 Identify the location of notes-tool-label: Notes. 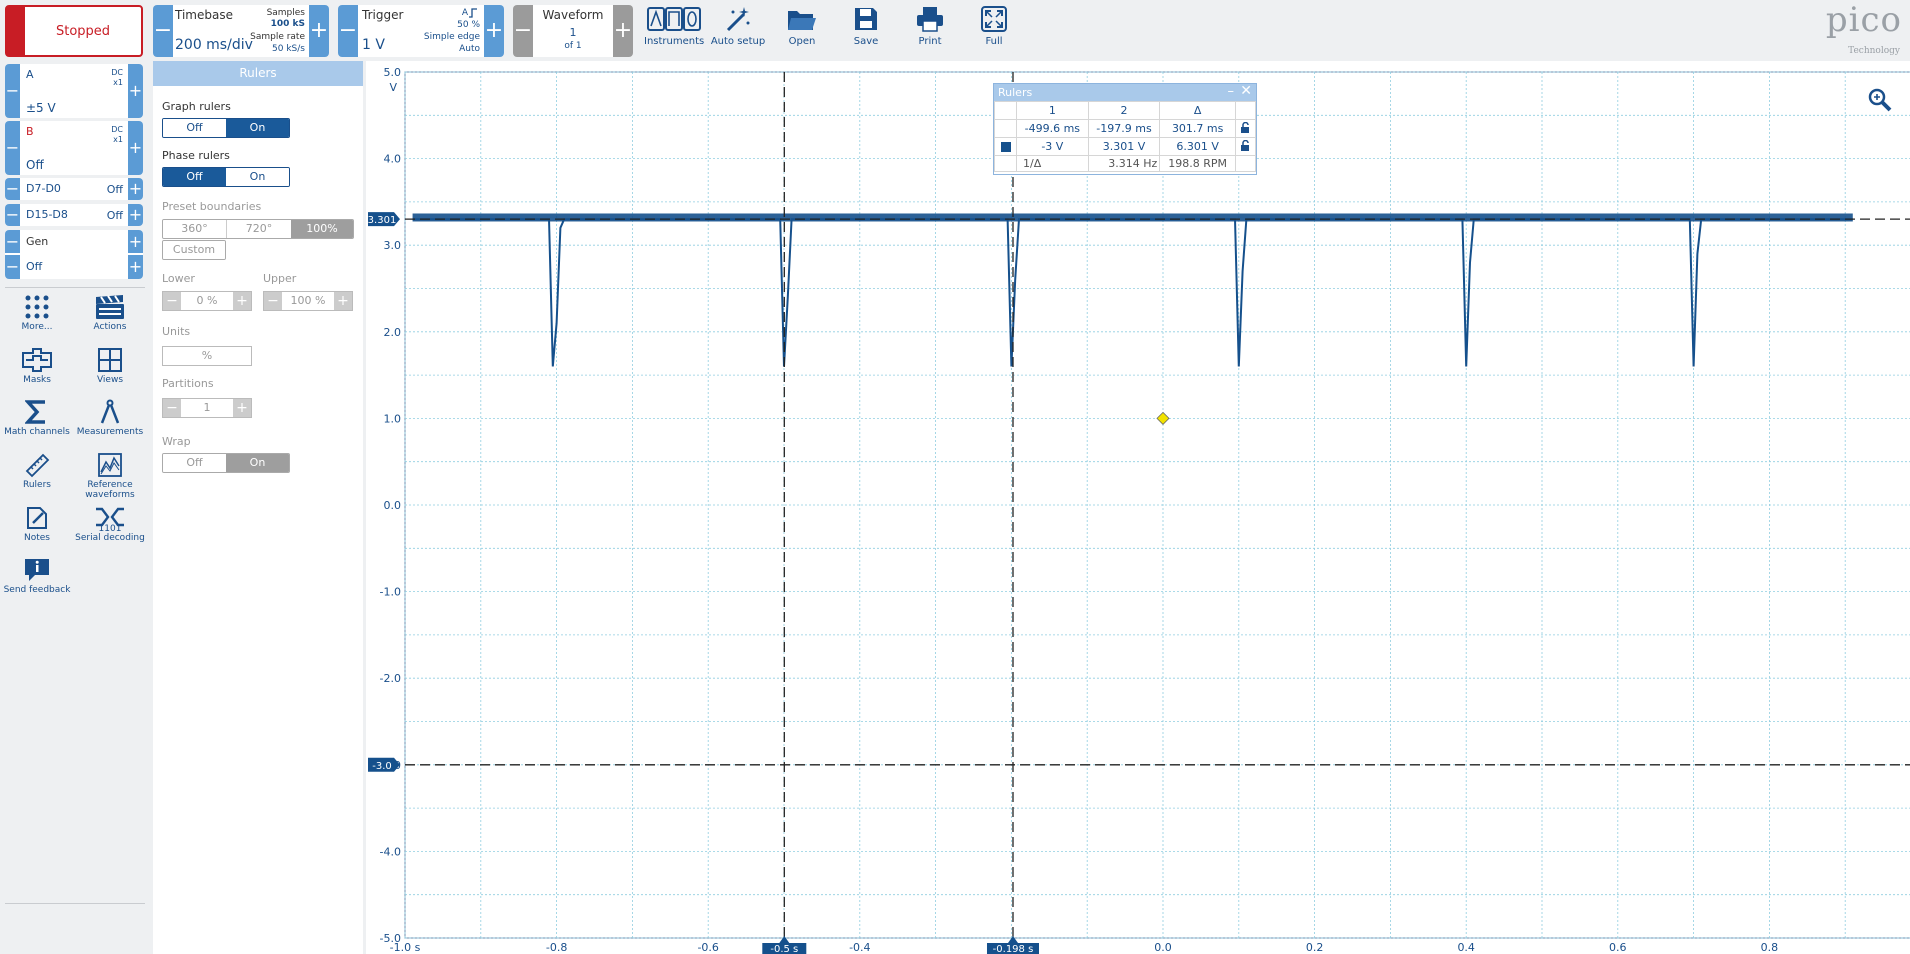
(37, 538).